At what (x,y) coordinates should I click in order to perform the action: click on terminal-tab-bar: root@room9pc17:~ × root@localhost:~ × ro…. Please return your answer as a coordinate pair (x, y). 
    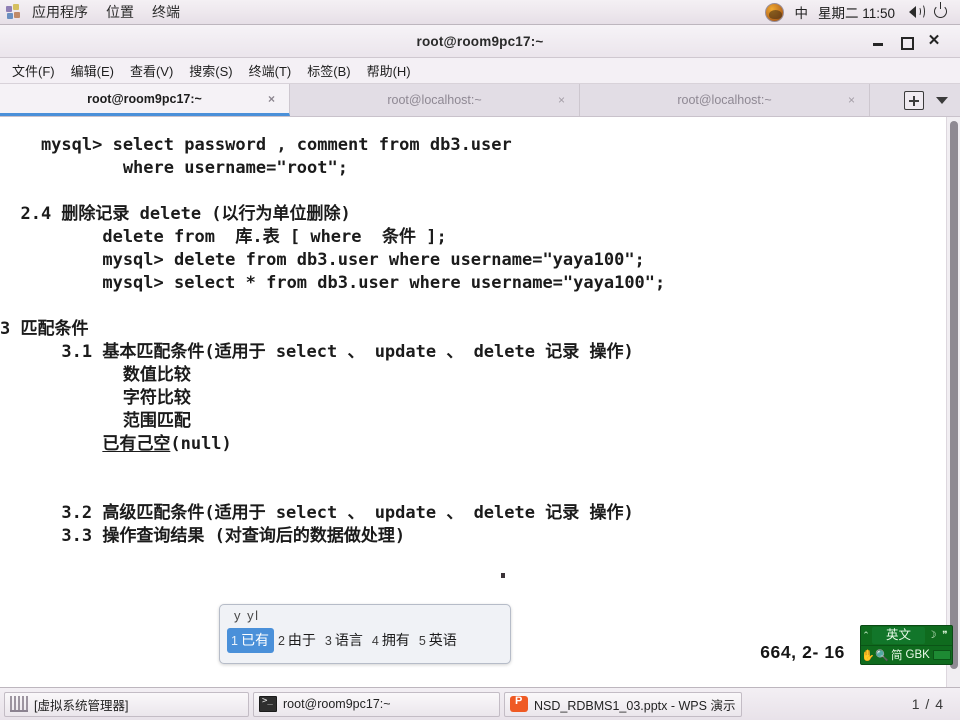
    Looking at the image, I should click on (480, 100).